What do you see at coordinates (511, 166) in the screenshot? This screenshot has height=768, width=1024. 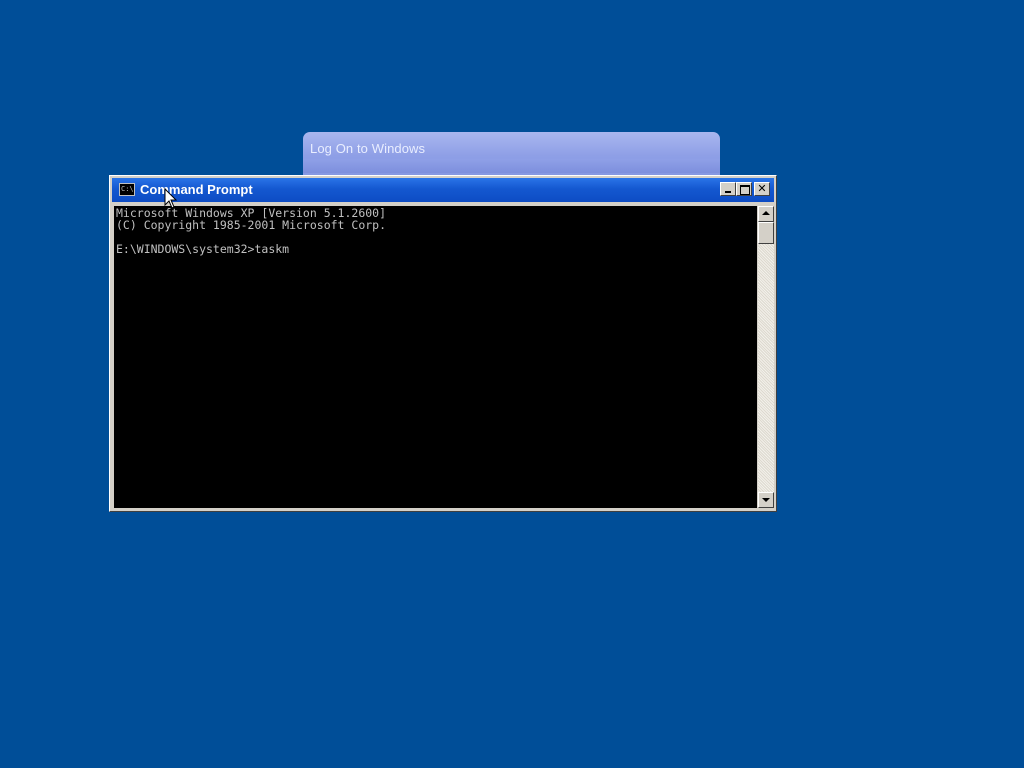 I see `logon-dialog-banner` at bounding box center [511, 166].